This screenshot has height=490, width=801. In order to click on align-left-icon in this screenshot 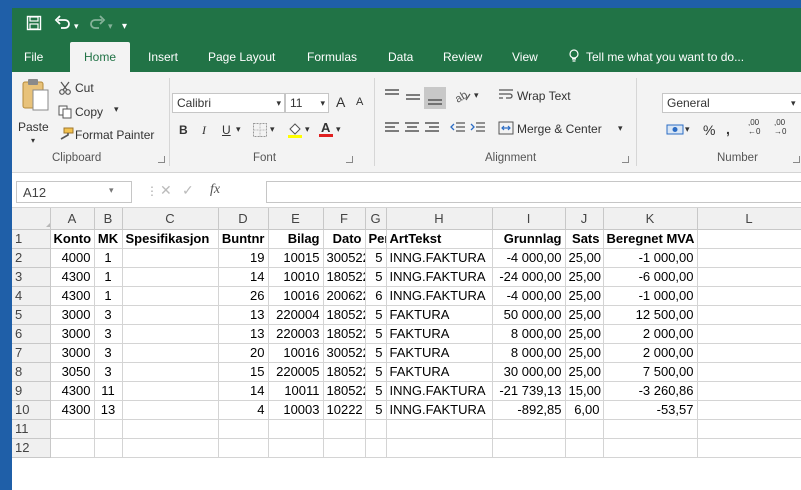, I will do `click(392, 129)`.